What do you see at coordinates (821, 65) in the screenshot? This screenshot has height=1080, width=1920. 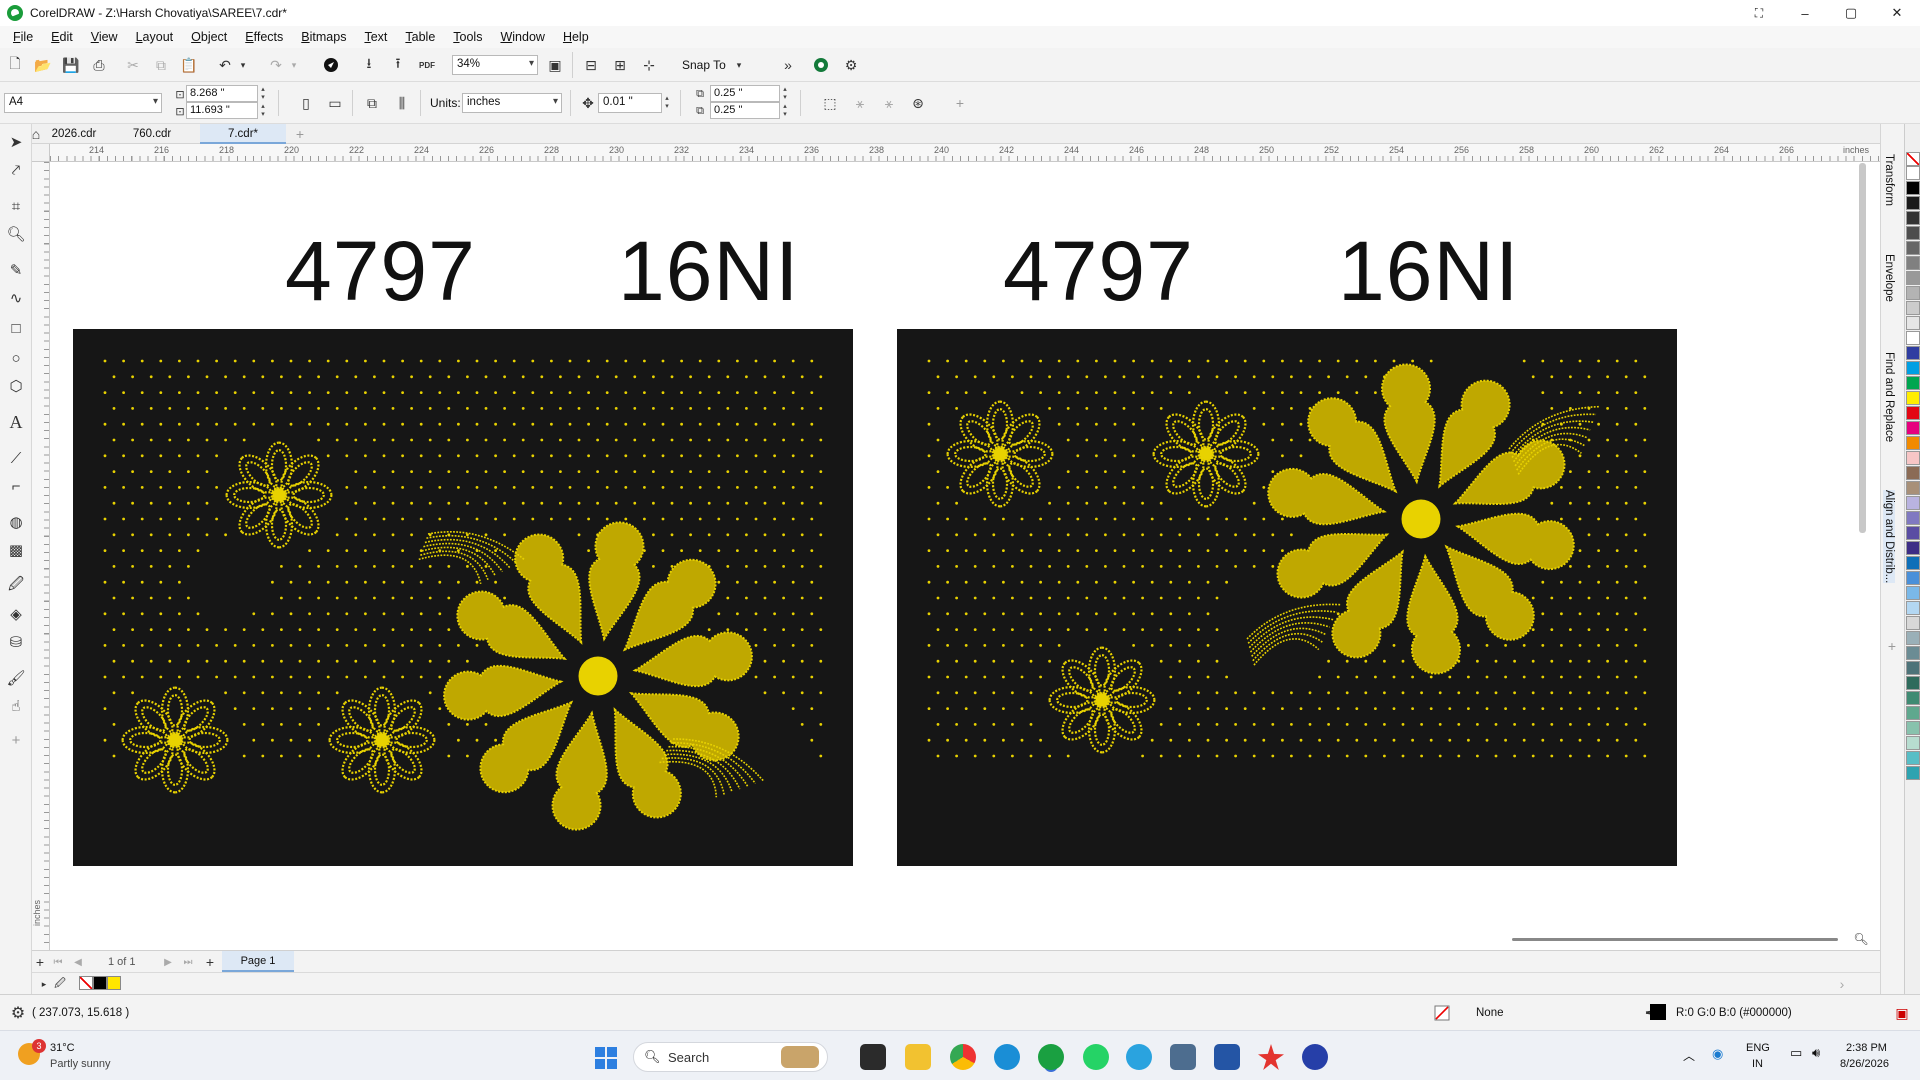 I see `welcome-screen-icon` at bounding box center [821, 65].